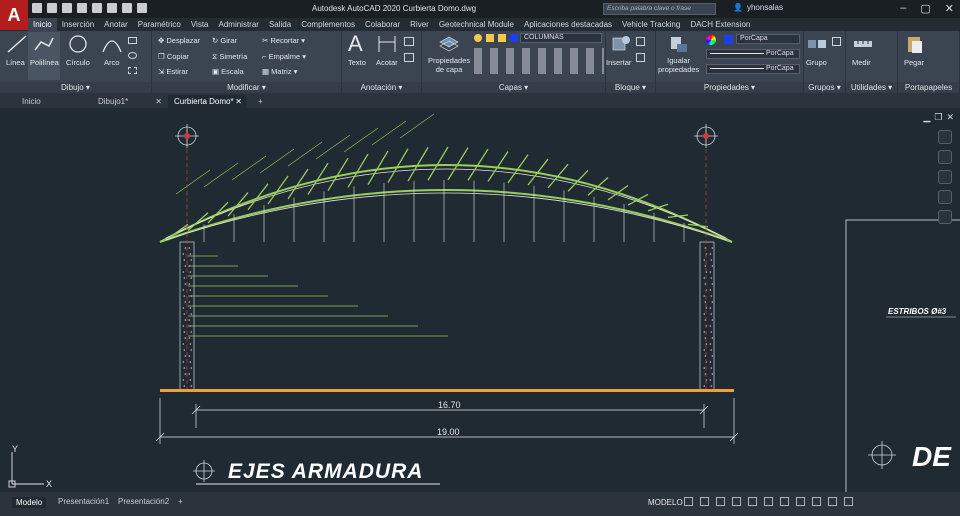  Describe the element at coordinates (381, 87) in the screenshot. I see `panel-anotacion-label: Anotación ▾` at that location.